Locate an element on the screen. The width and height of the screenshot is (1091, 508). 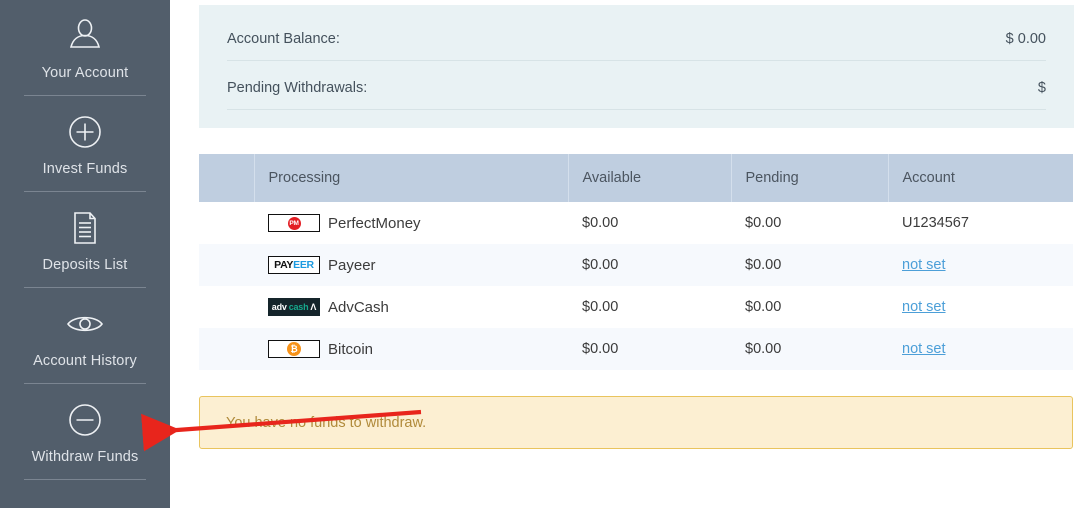
eye-icon is located at coordinates (85, 324).